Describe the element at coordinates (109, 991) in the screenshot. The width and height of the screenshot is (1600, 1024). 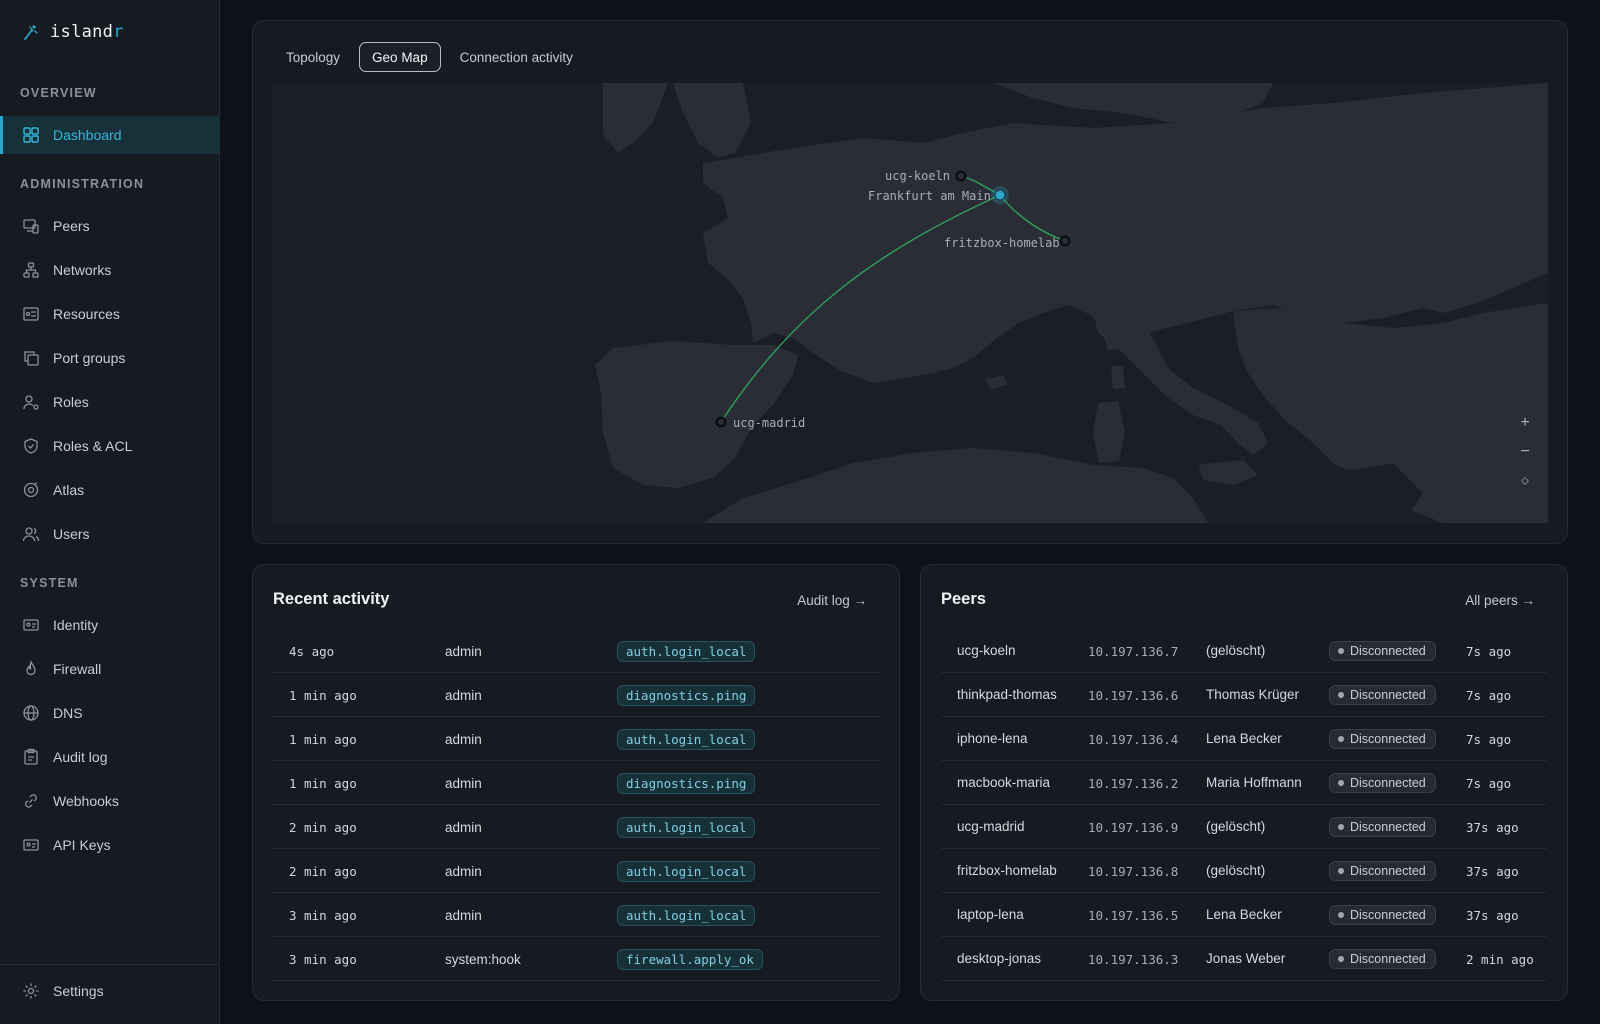
I see `sidebar-item-settings: Settings` at that location.